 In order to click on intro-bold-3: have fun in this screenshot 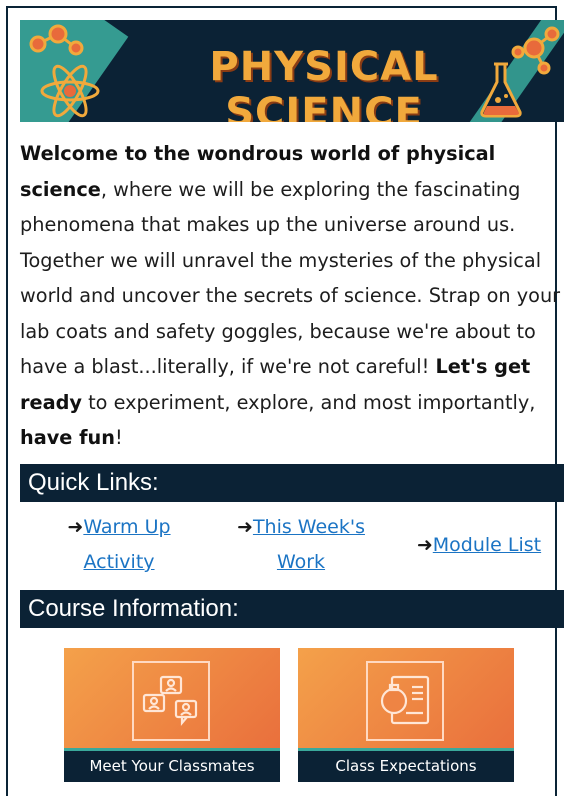, I will do `click(67, 437)`.